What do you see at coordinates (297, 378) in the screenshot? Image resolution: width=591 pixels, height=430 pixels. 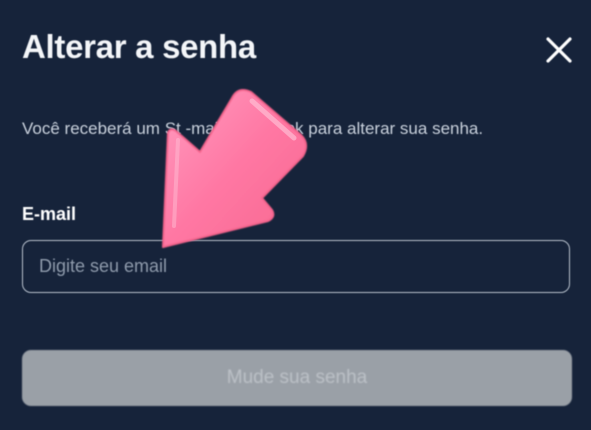 I see `change-password-button: Mude sua senha` at bounding box center [297, 378].